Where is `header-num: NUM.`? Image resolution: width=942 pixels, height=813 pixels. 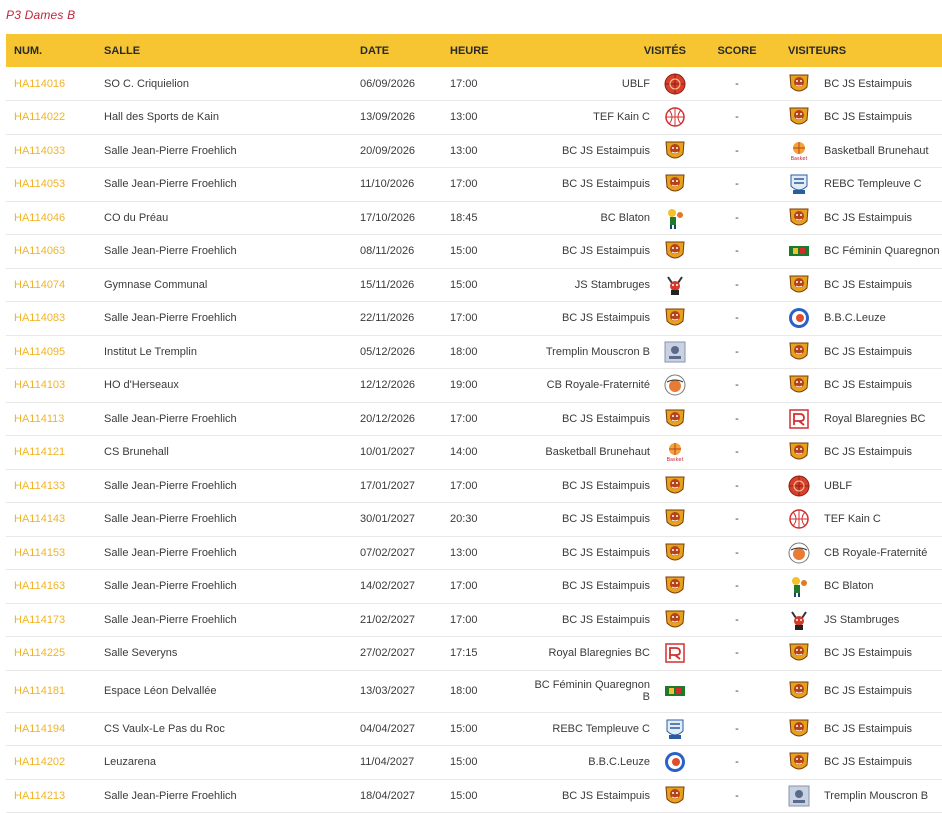 header-num: NUM. is located at coordinates (28, 50).